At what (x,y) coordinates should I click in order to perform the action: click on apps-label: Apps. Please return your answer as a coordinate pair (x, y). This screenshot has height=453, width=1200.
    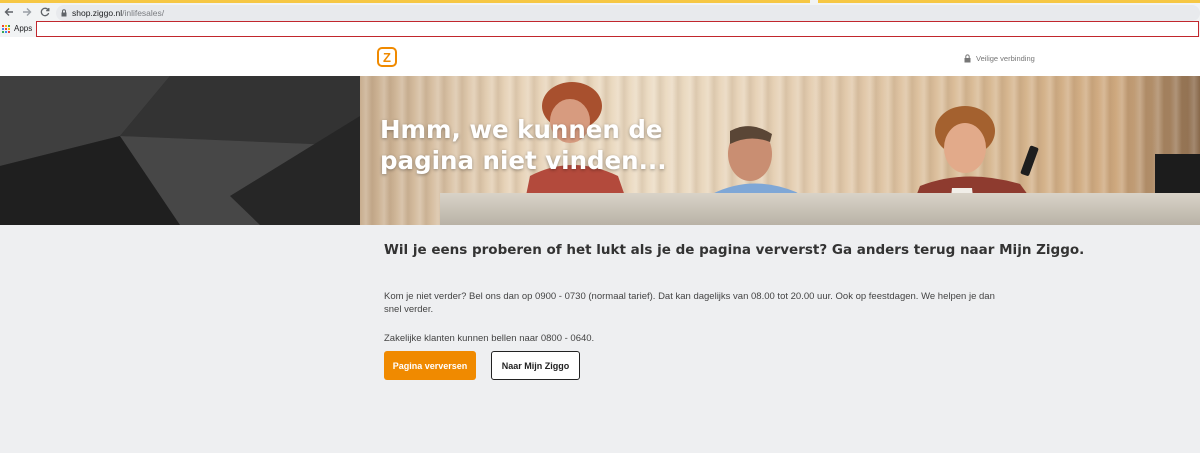
    Looking at the image, I should click on (23, 28).